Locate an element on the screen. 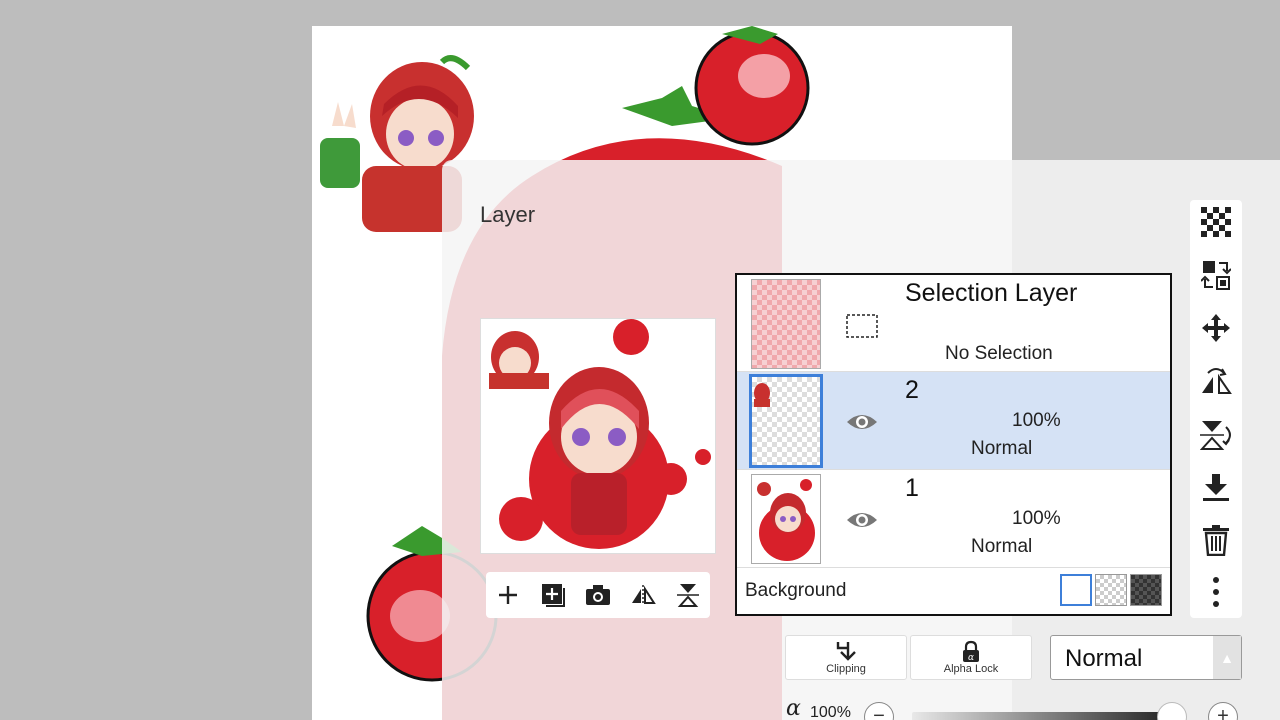 The height and width of the screenshot is (720, 1280). alpha-lock-label: Alpha Lock is located at coordinates (971, 669).